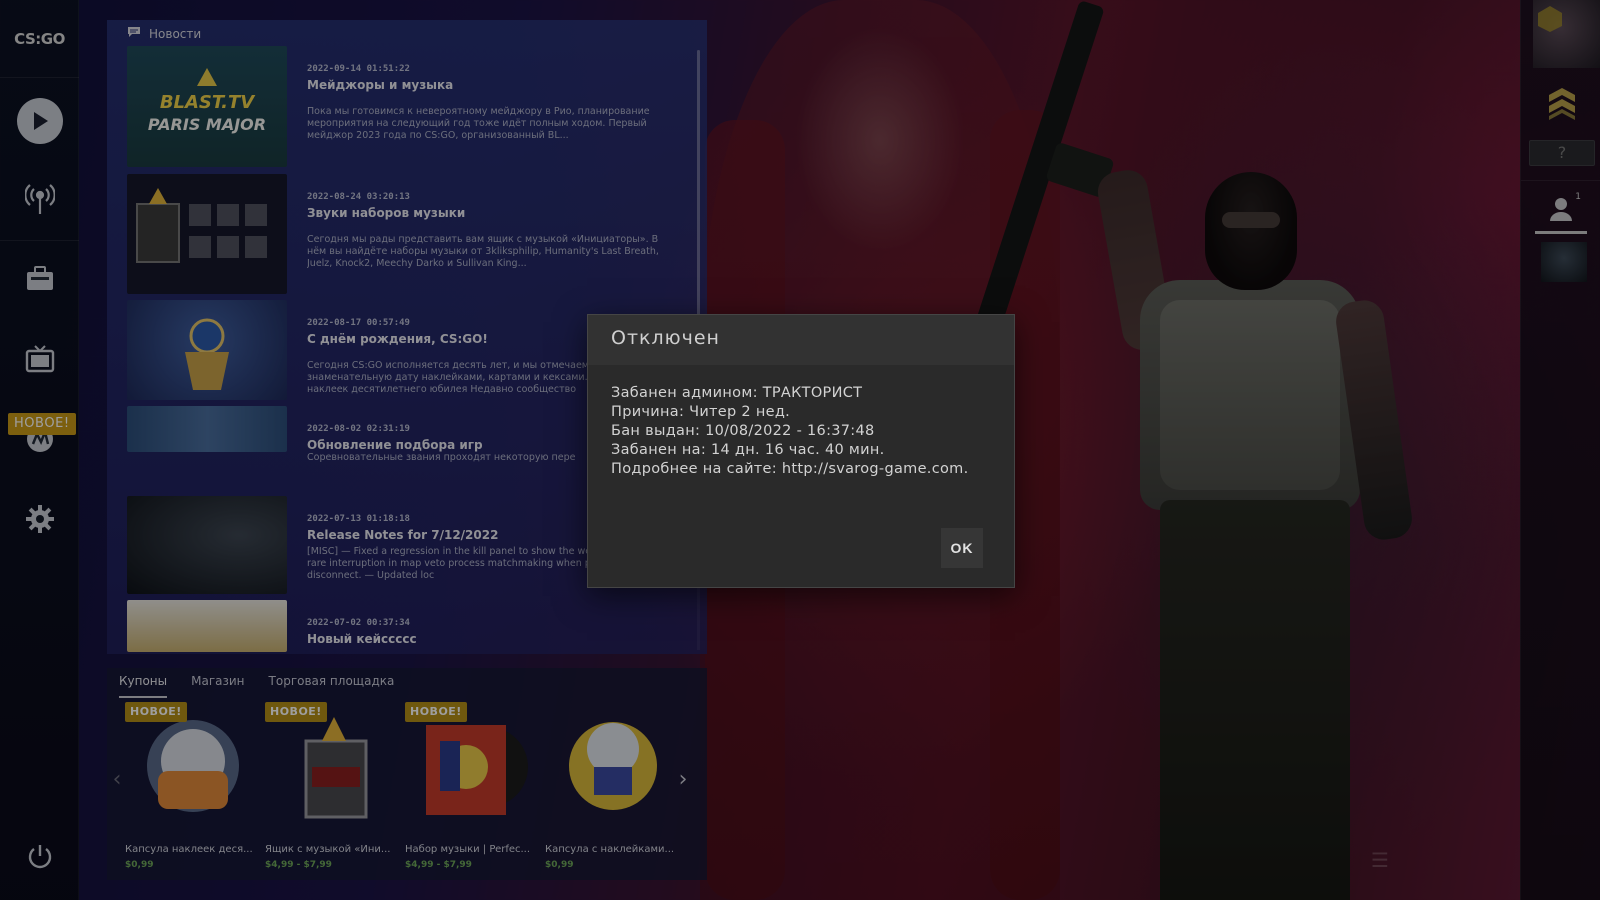  I want to click on ban-issued-line: Бан выдан: 10/08/2022 - 16:37:48, so click(743, 431).